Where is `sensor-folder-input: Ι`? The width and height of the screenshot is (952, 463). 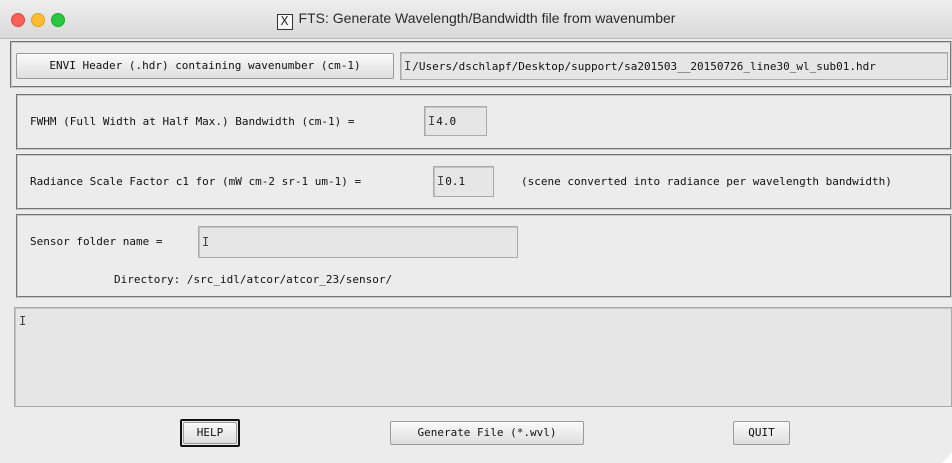
sensor-folder-input: Ι is located at coordinates (358, 242).